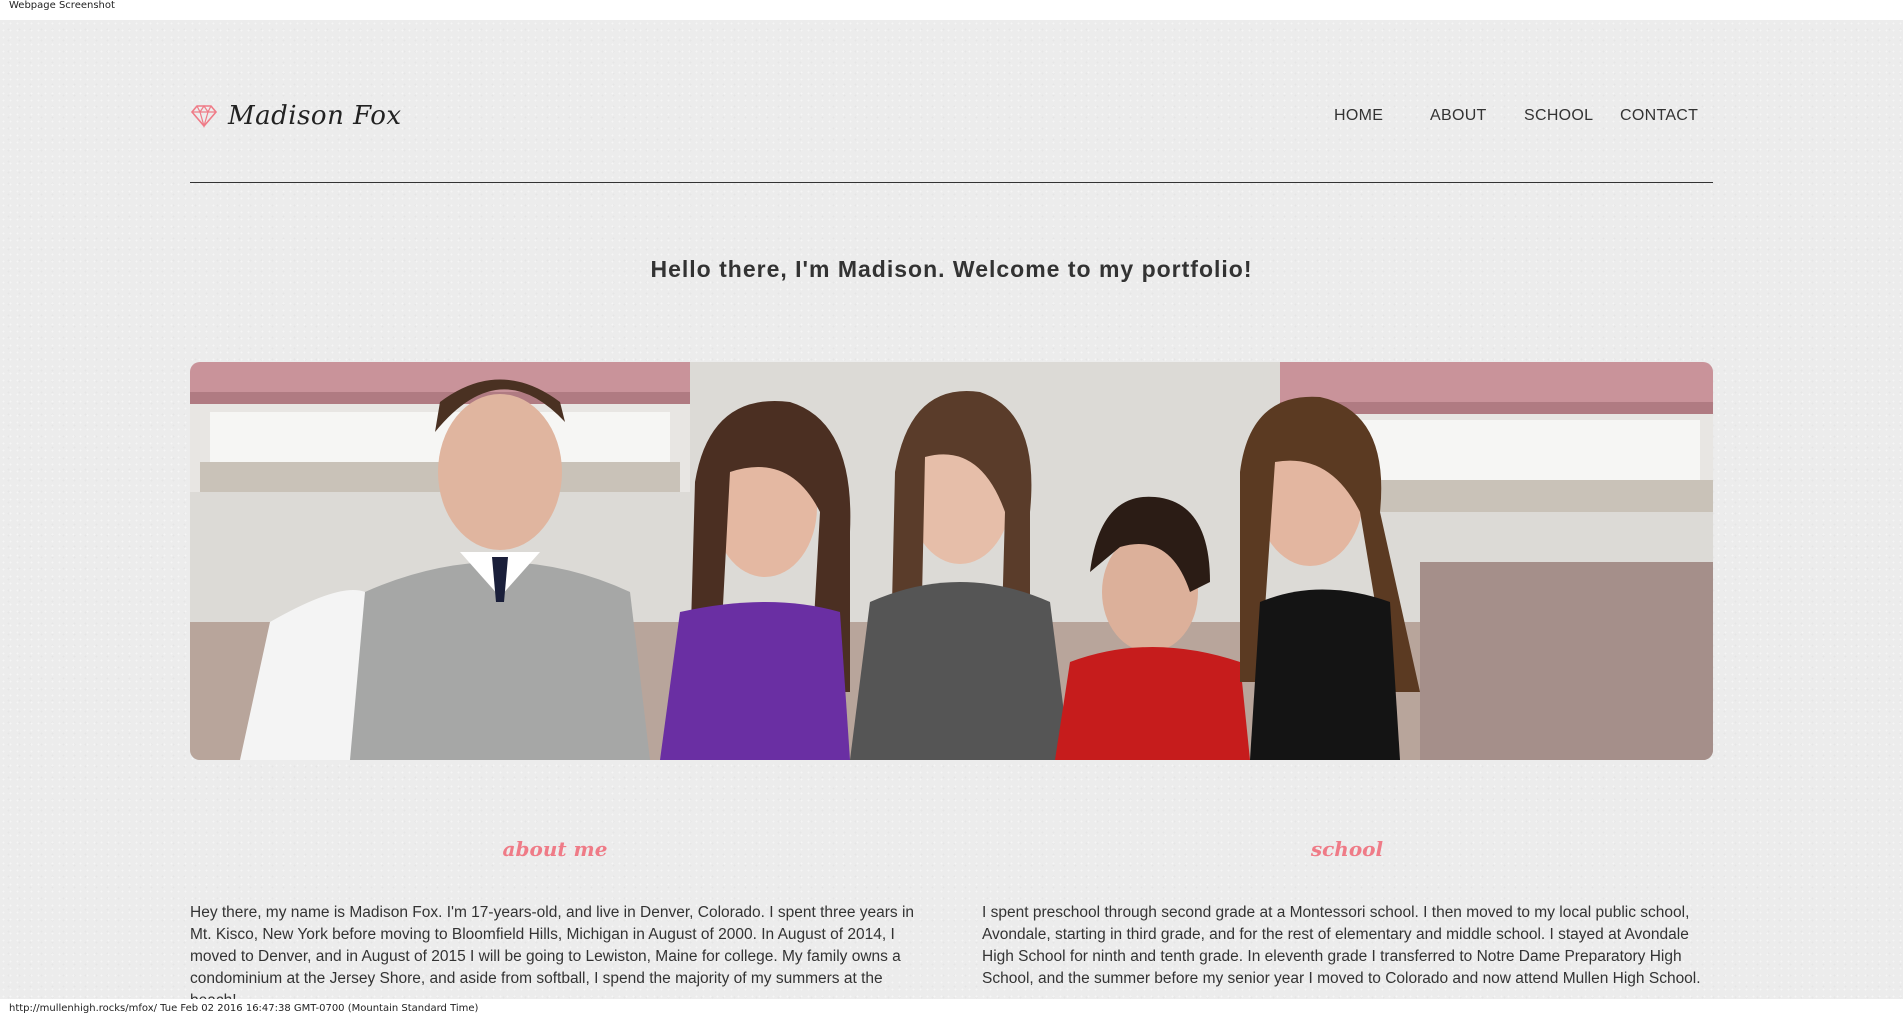 The width and height of the screenshot is (1903, 1019). Describe the element at coordinates (1659, 116) in the screenshot. I see `nav-contact: CONTACT` at that location.